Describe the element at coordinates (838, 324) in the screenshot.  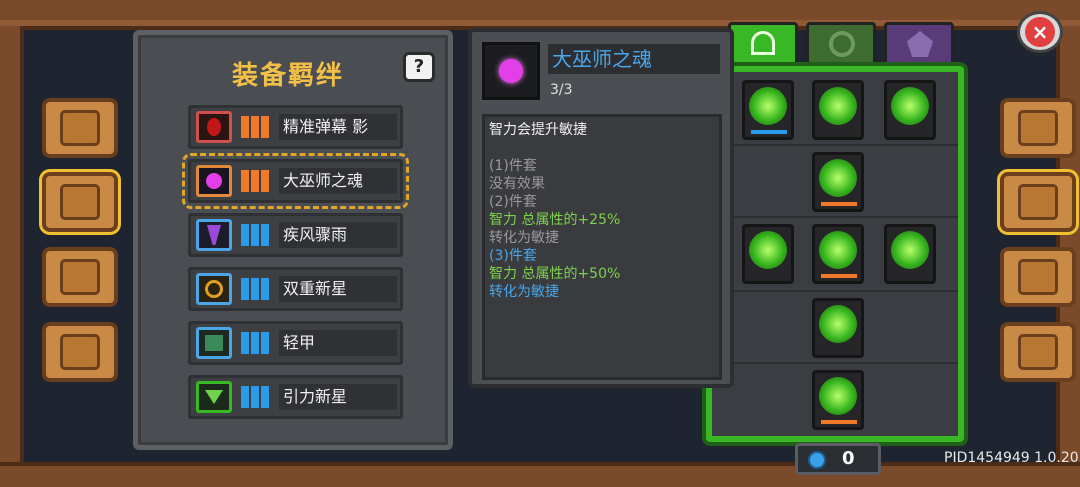
I see `slash-skill-icon` at that location.